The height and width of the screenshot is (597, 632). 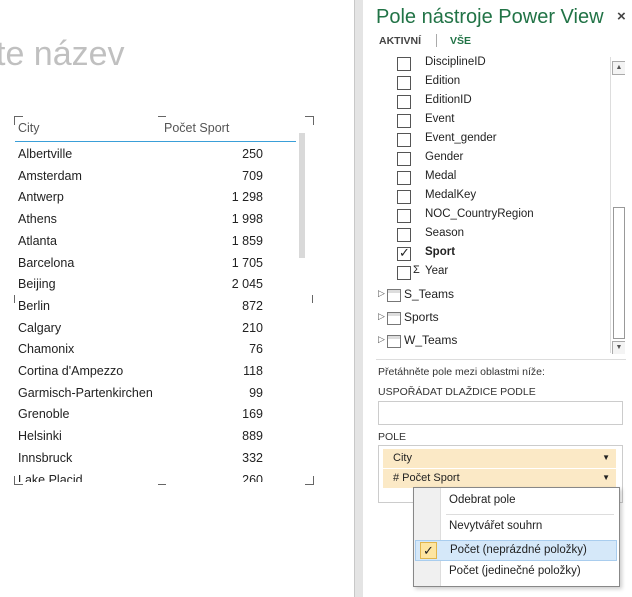 What do you see at coordinates (71, 371) in the screenshot?
I see `cell-city: Cortina d'Ampezzo` at bounding box center [71, 371].